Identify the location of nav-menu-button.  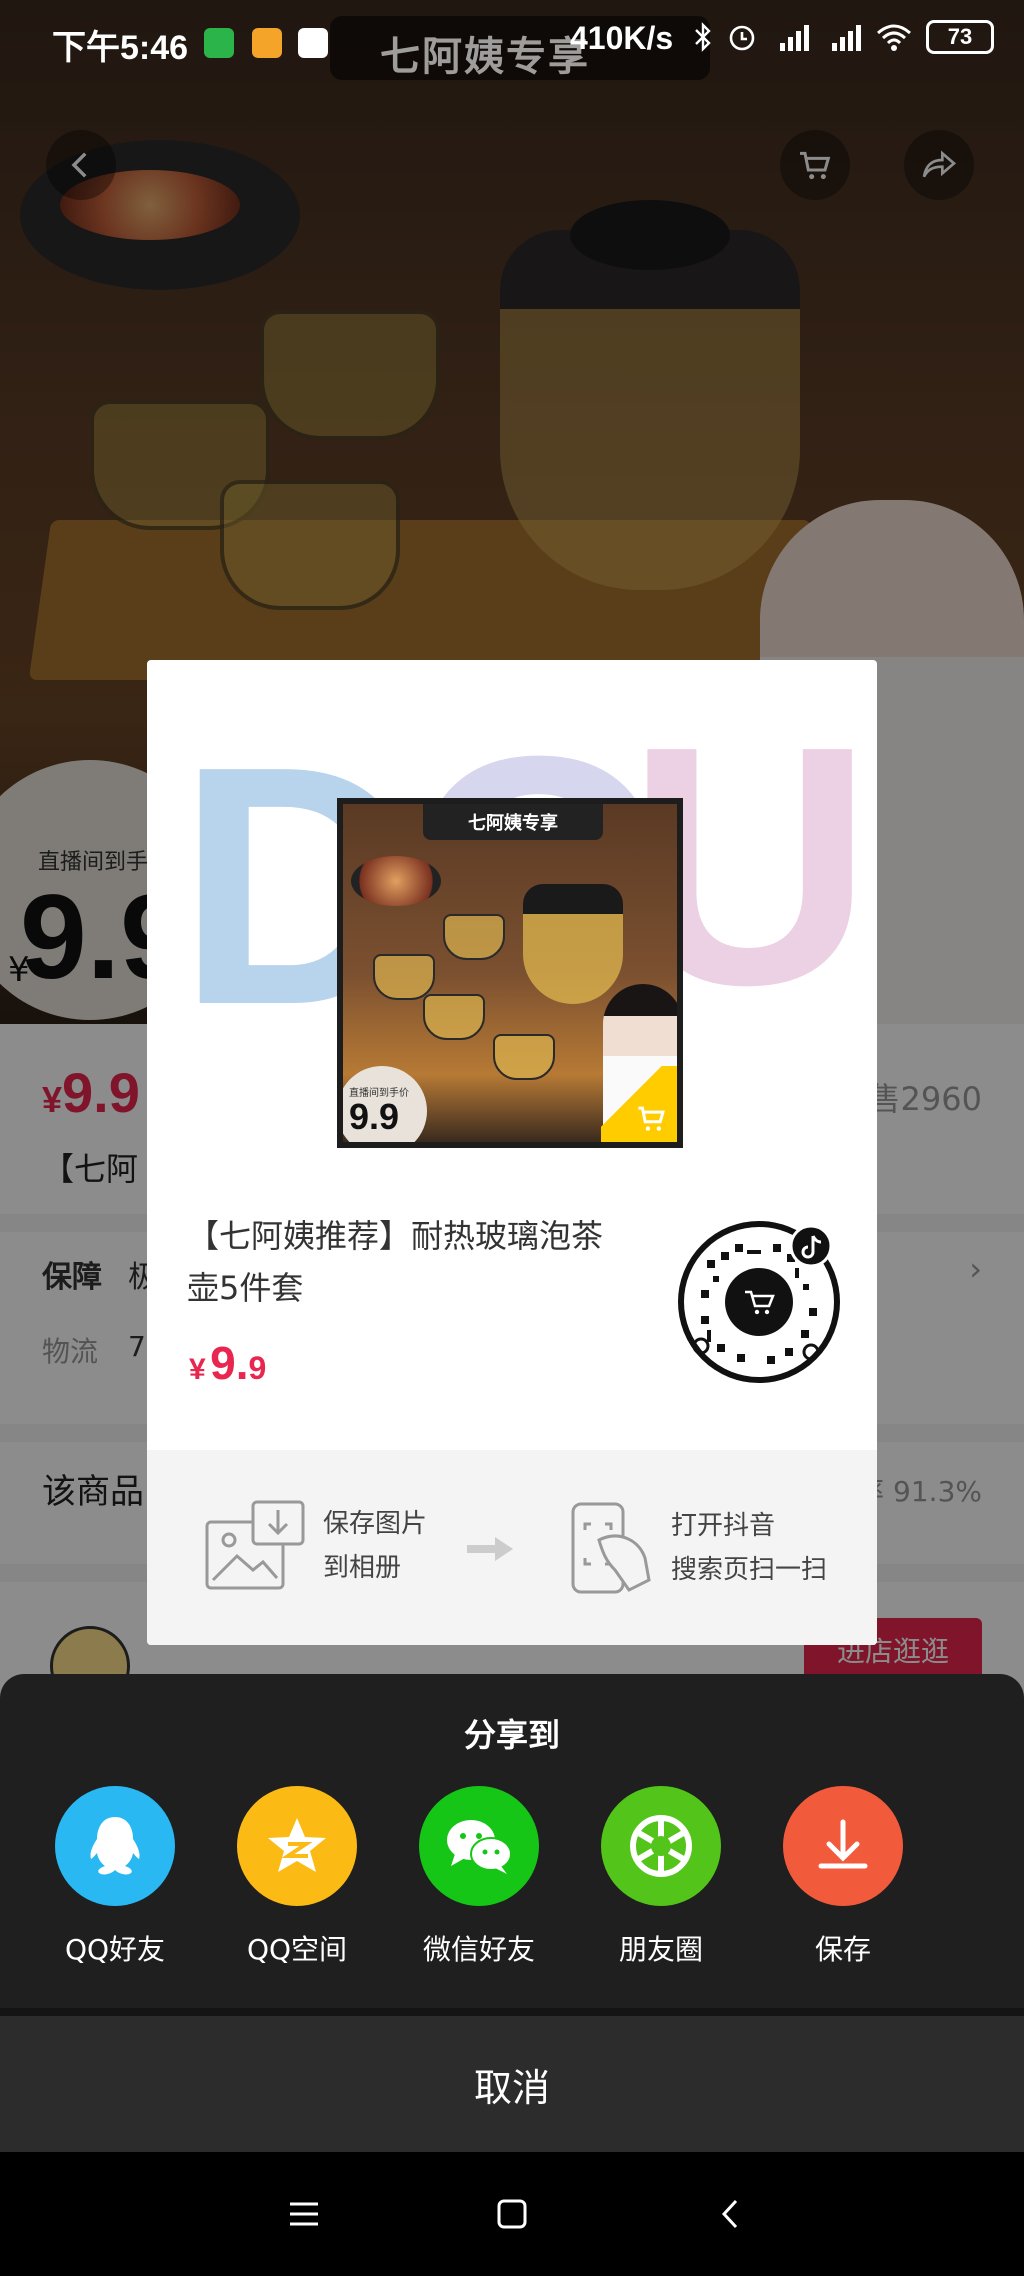
(304, 2214).